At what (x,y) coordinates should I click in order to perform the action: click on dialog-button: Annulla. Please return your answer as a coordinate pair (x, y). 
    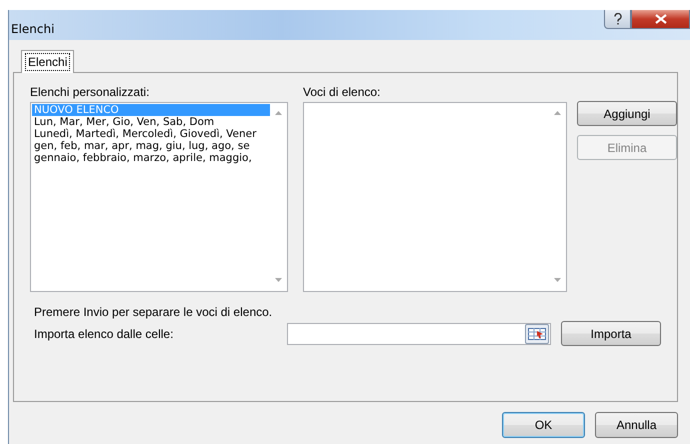
    Looking at the image, I should click on (636, 425).